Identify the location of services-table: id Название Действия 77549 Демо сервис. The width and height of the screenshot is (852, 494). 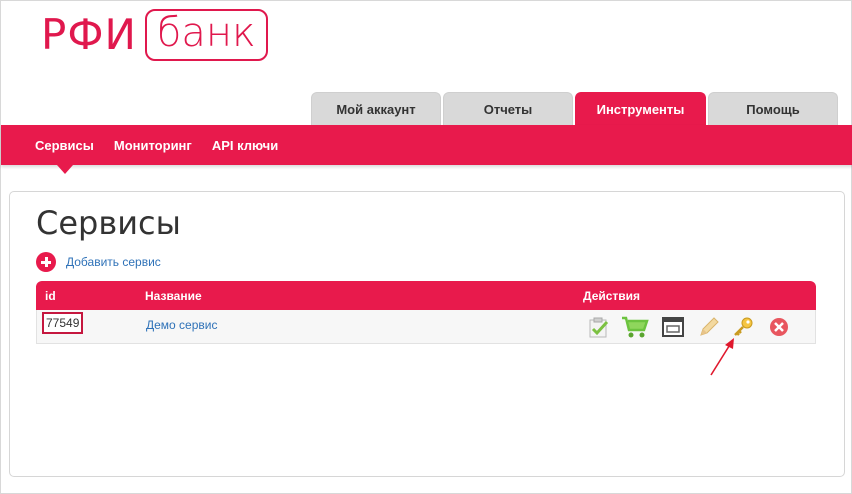
(426, 312).